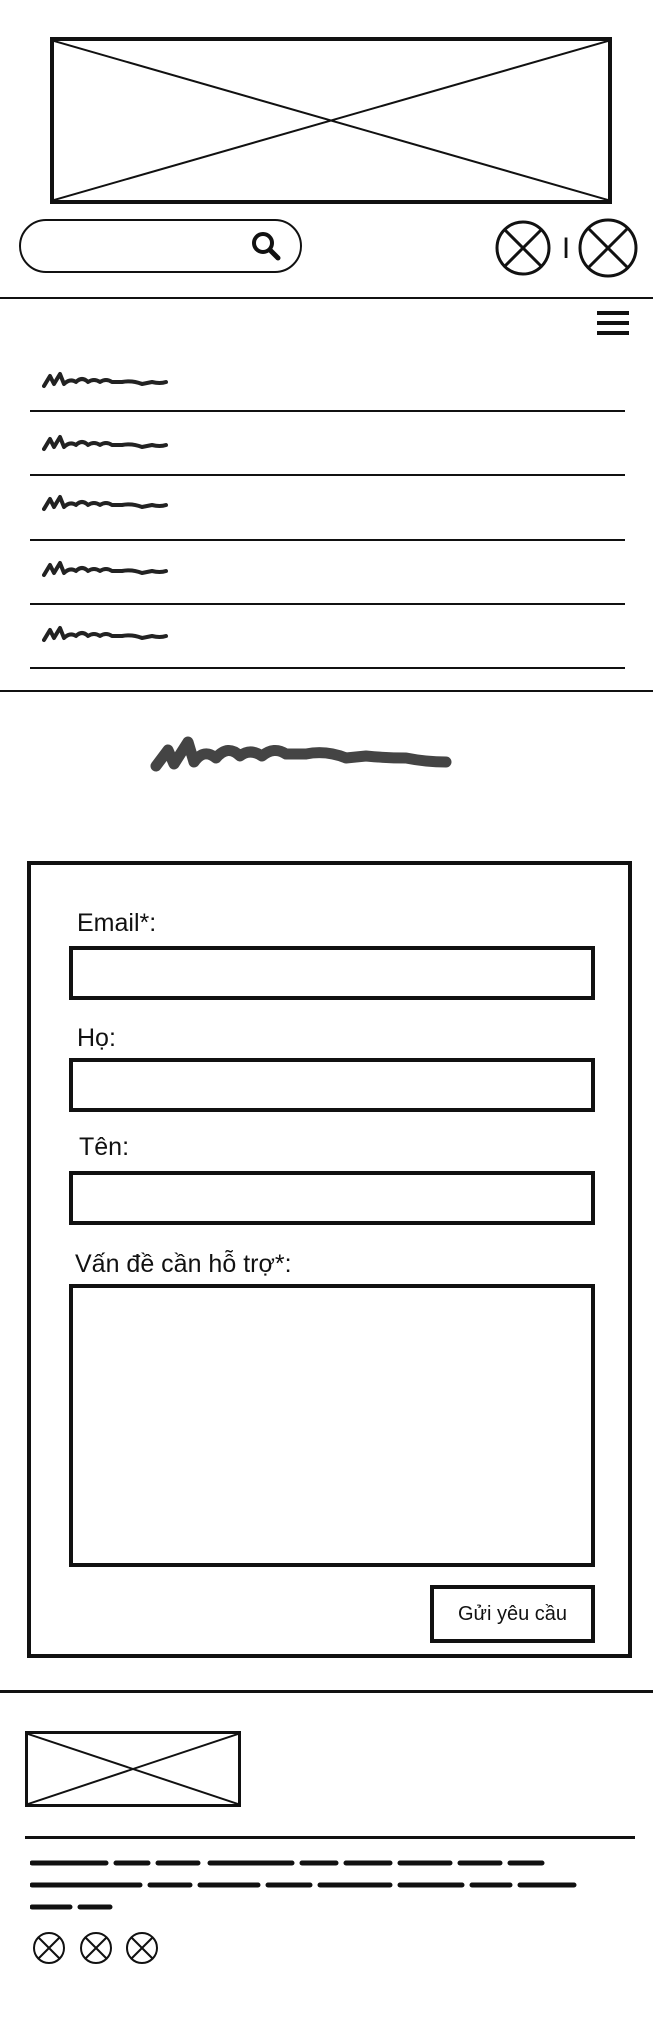 Image resolution: width=653 pixels, height=2029 pixels. I want to click on hamburger-menu-icon, so click(613, 323).